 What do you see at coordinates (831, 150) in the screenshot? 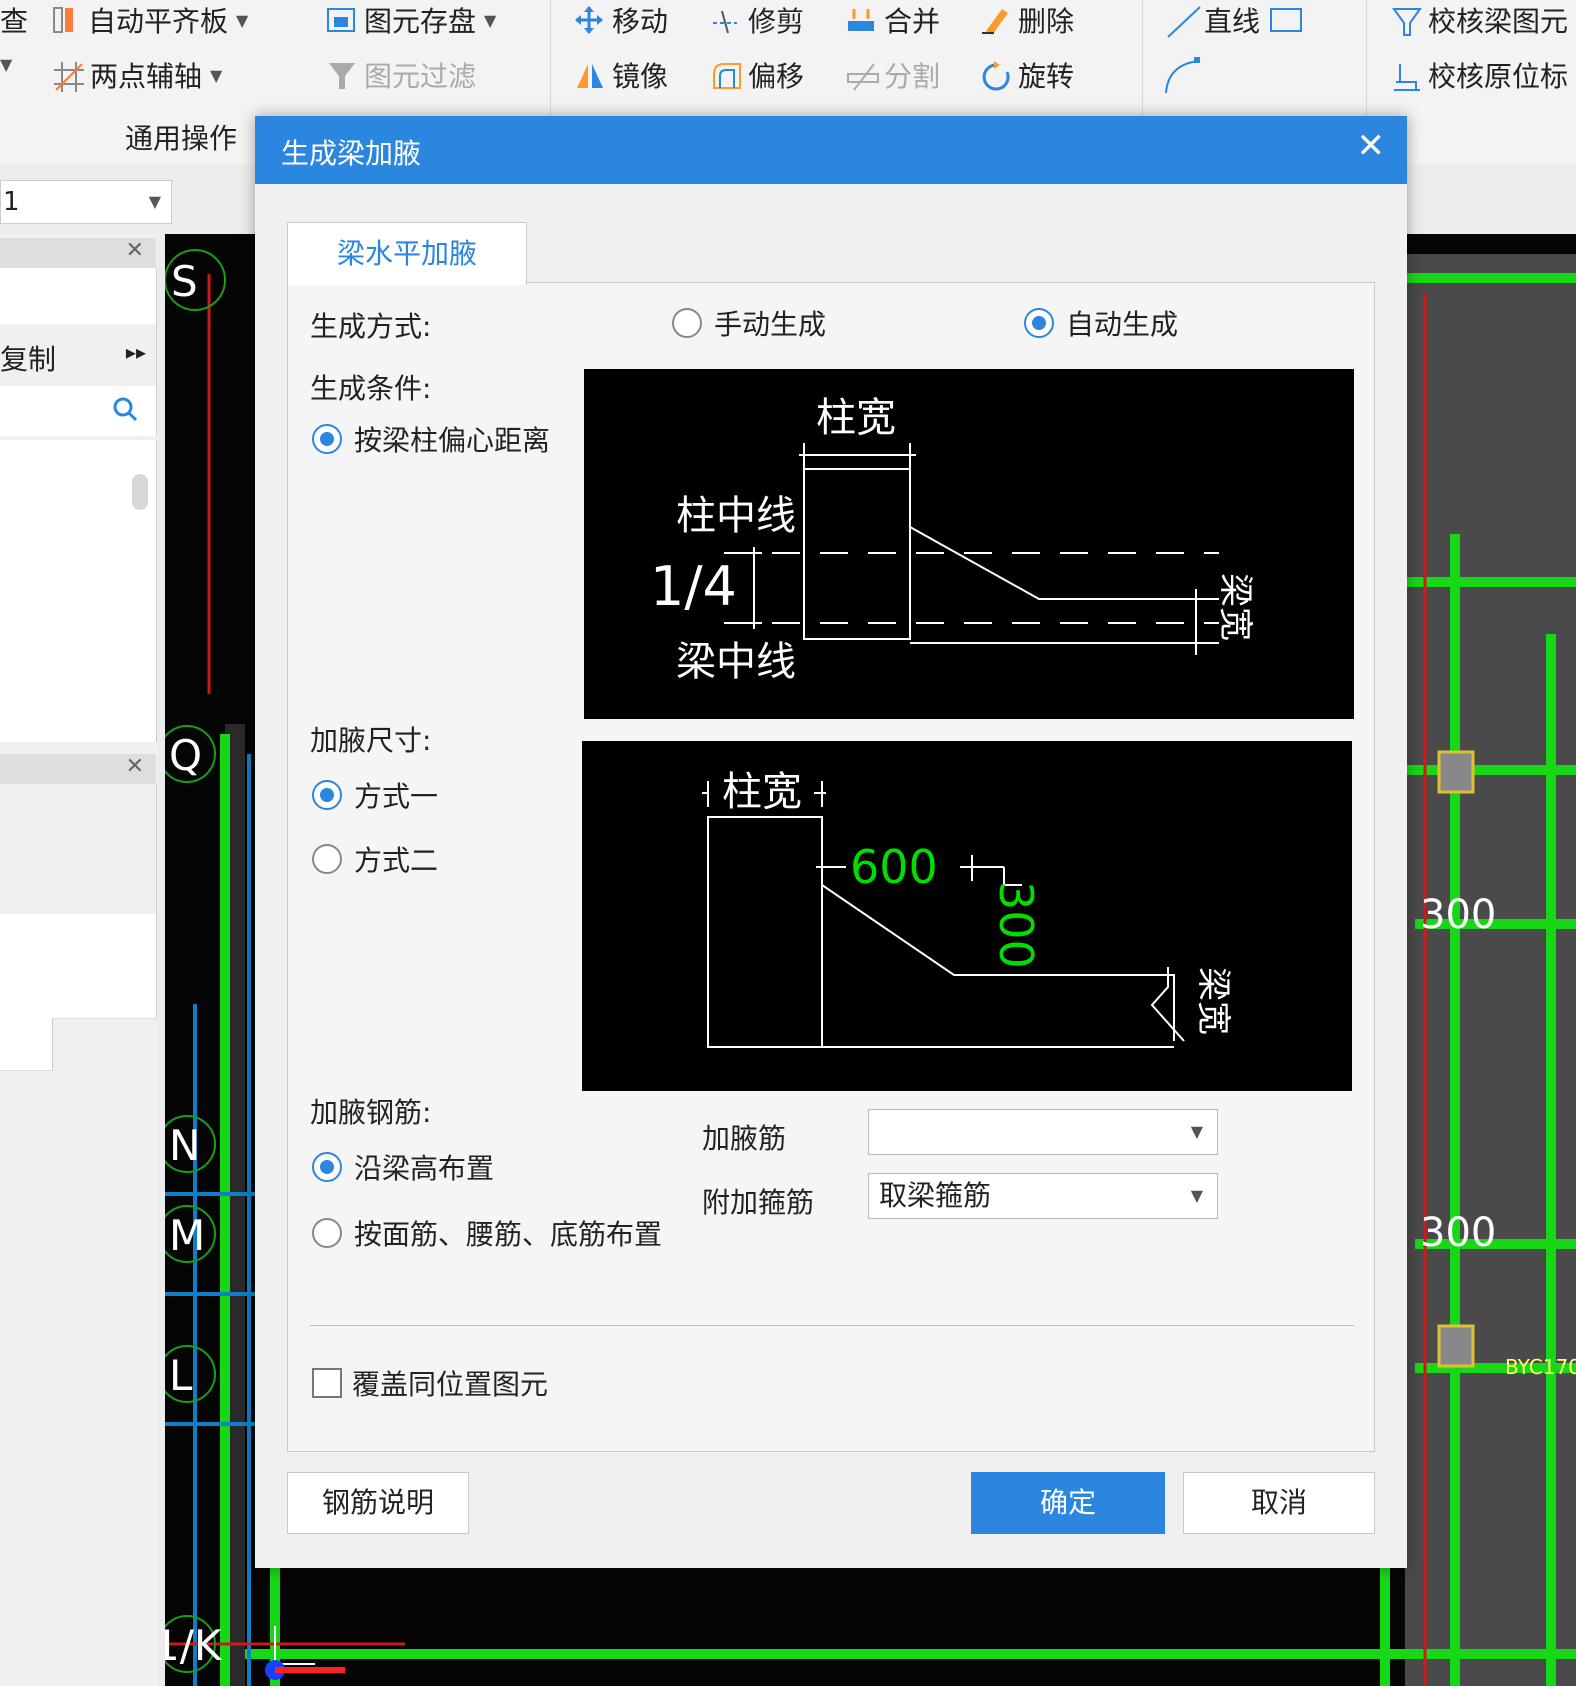
I see `dialog-titlebar: 生成梁加腋 ✕` at bounding box center [831, 150].